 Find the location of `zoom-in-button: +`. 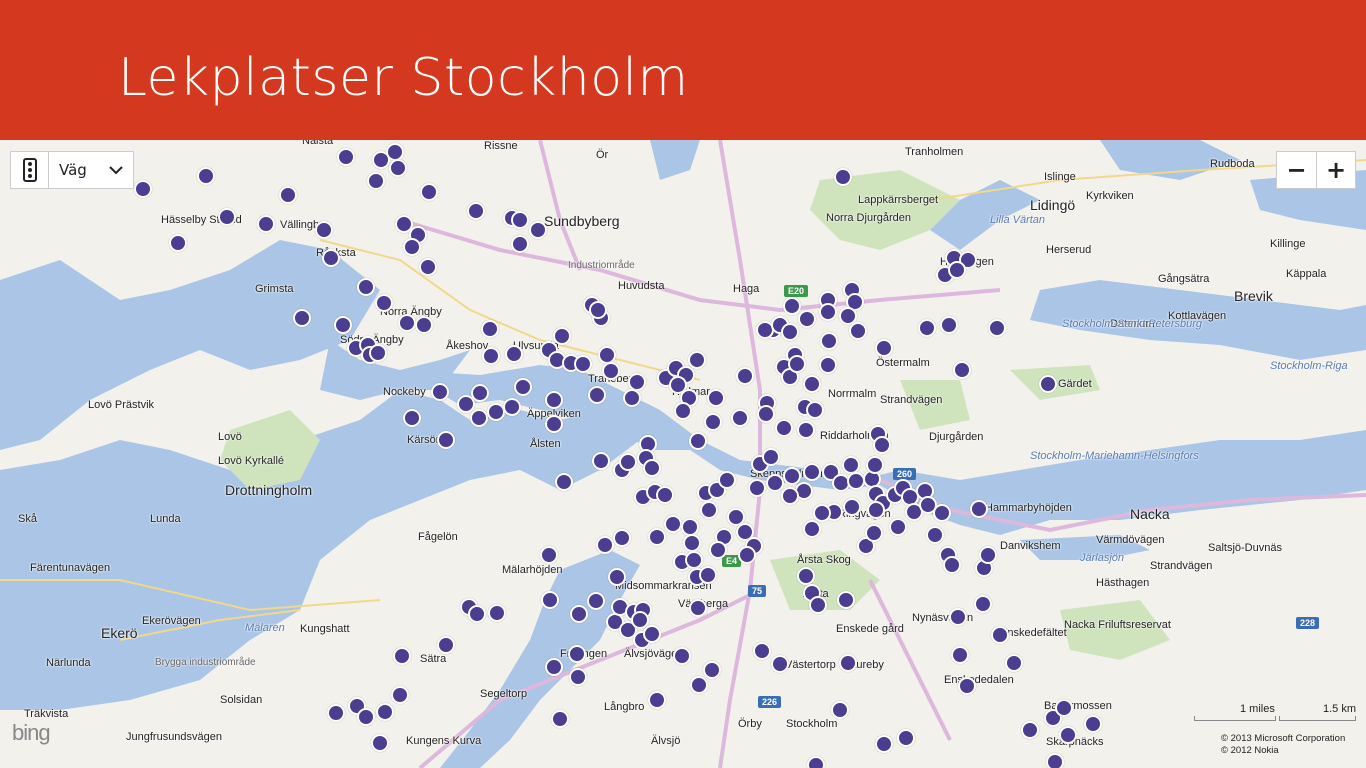

zoom-in-button: + is located at coordinates (1335, 170).